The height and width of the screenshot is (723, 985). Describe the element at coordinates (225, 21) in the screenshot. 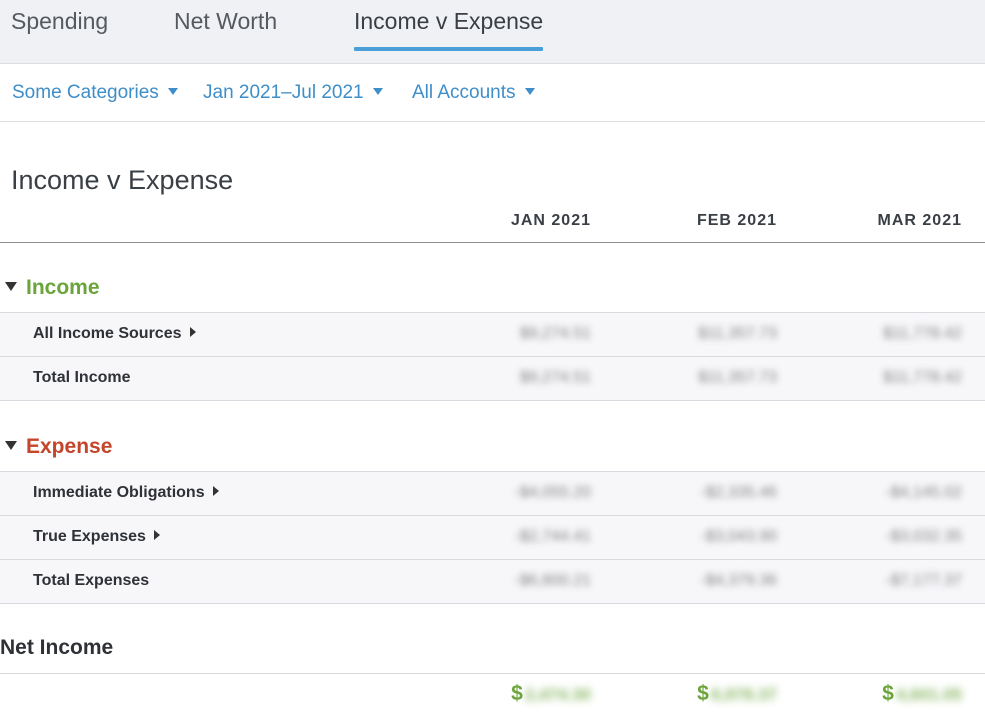

I see `tab-net-worth: Net Worth` at that location.